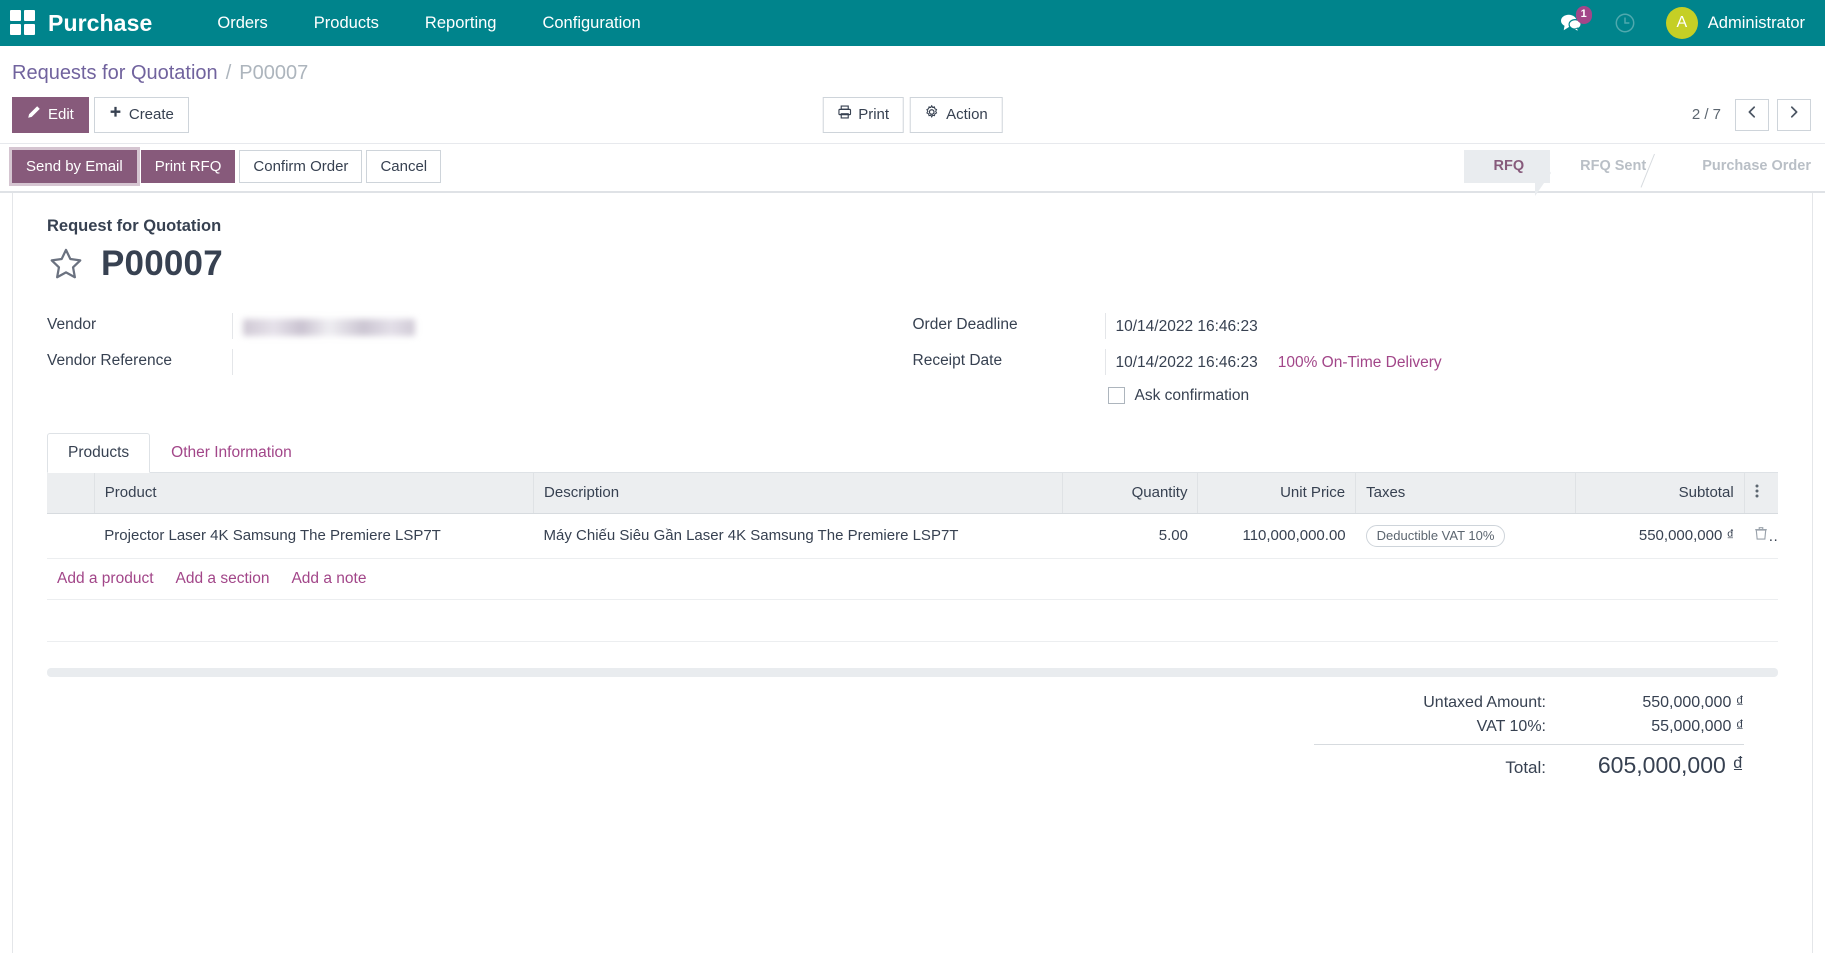 This screenshot has width=1825, height=953. I want to click on tab-other-information: Other Information, so click(231, 453).